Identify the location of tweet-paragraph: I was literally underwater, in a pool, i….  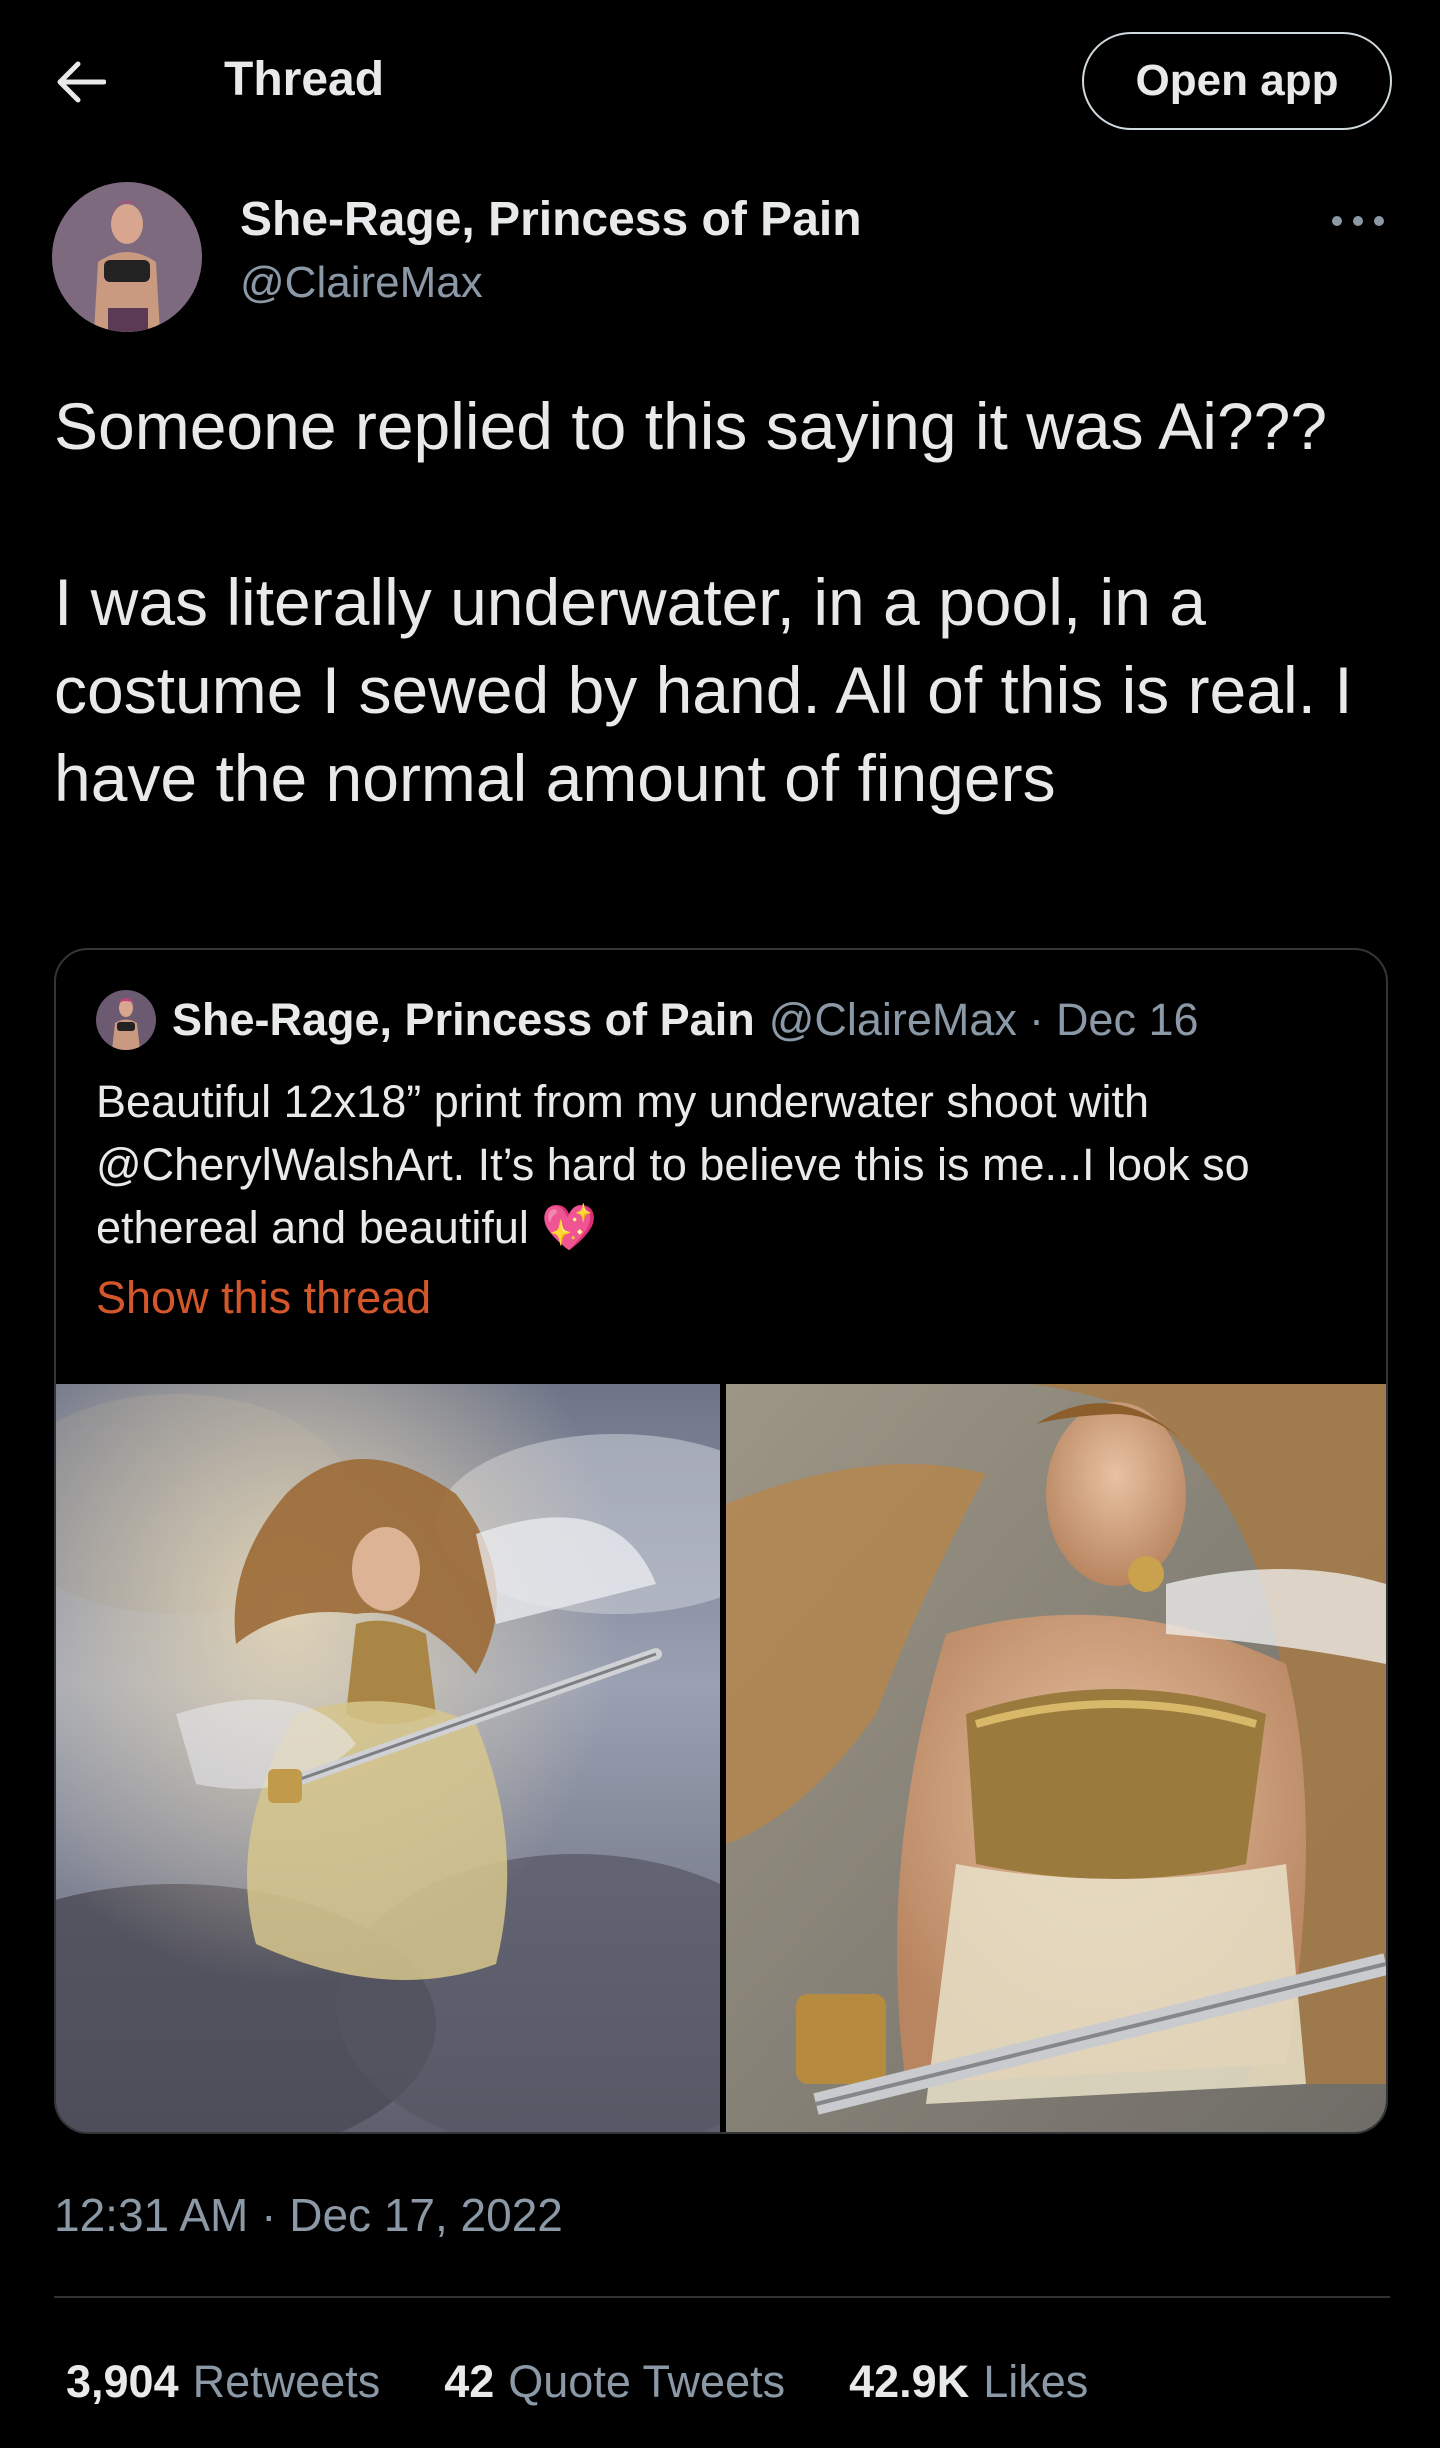
(703, 690).